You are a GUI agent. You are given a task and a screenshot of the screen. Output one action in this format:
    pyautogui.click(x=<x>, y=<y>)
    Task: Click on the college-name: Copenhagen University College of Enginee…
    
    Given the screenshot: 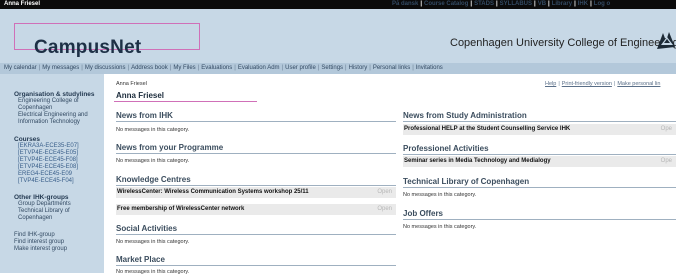 What is the action you would take?
    pyautogui.click(x=563, y=43)
    